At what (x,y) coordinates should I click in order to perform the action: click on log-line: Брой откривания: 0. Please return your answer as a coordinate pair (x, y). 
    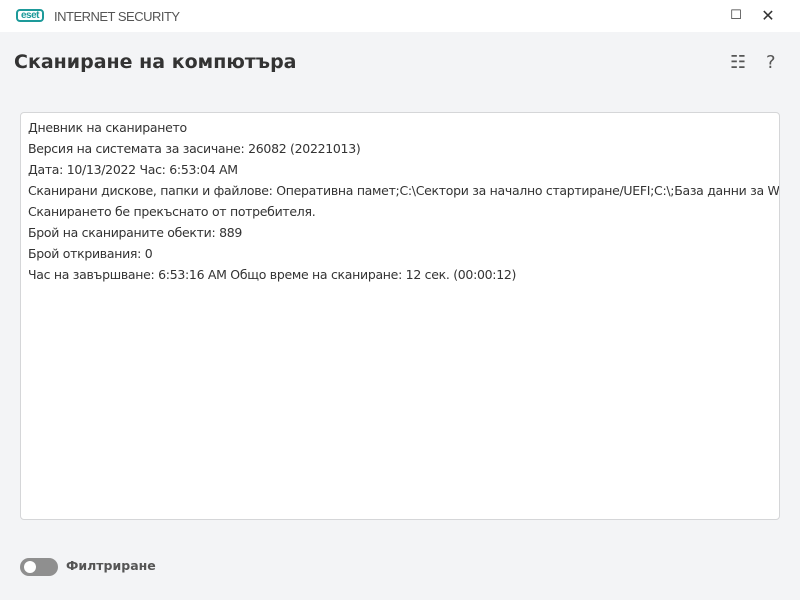
    Looking at the image, I should click on (90, 253).